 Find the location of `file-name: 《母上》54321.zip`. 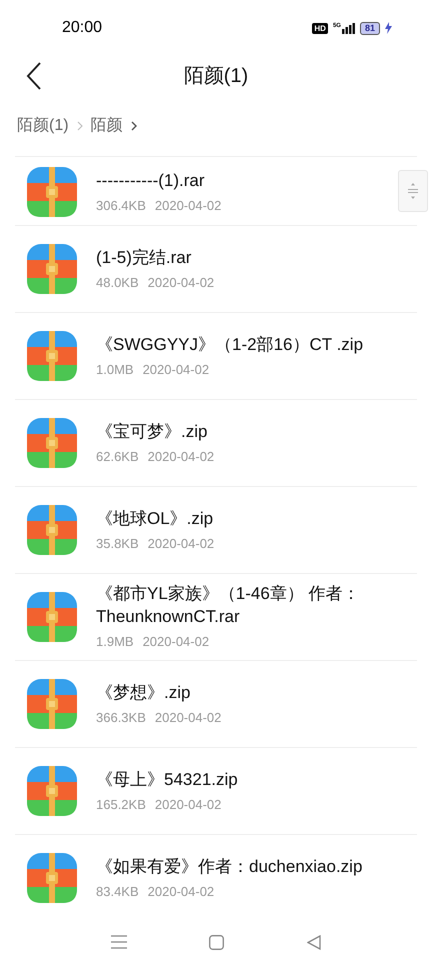

file-name: 《母上》54321.zip is located at coordinates (167, 779).